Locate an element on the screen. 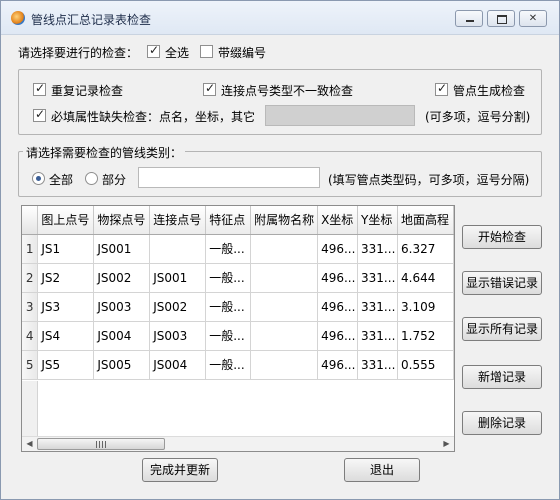 The height and width of the screenshot is (500, 560). arrow-left-icon: ◀ is located at coordinates (29, 444).